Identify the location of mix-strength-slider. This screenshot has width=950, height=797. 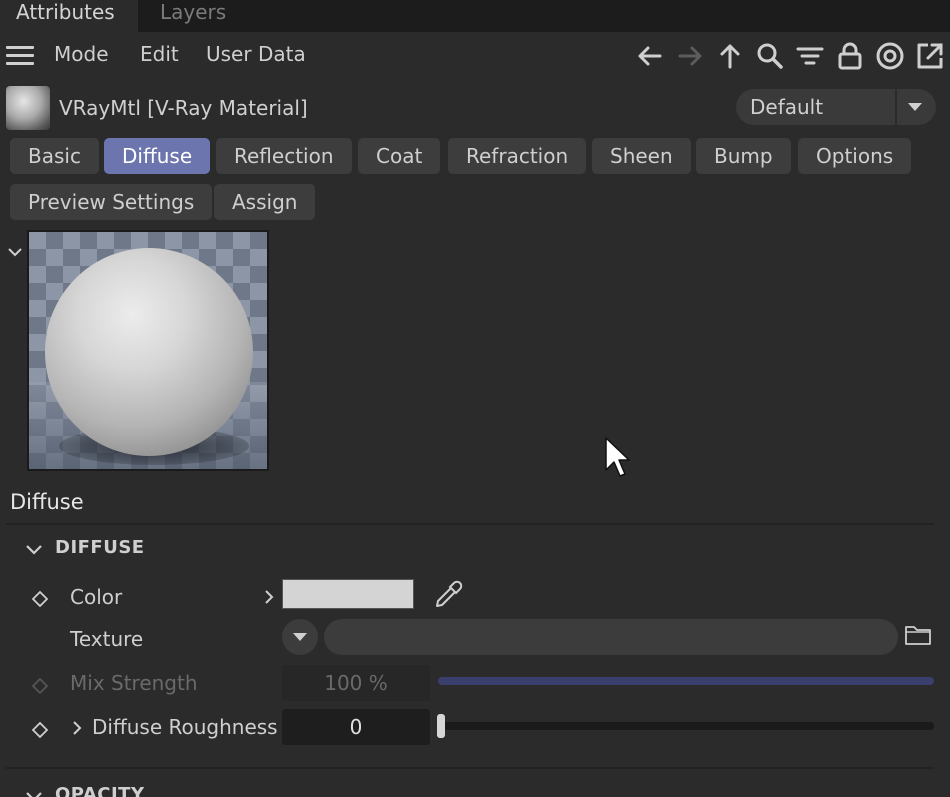
(686, 681).